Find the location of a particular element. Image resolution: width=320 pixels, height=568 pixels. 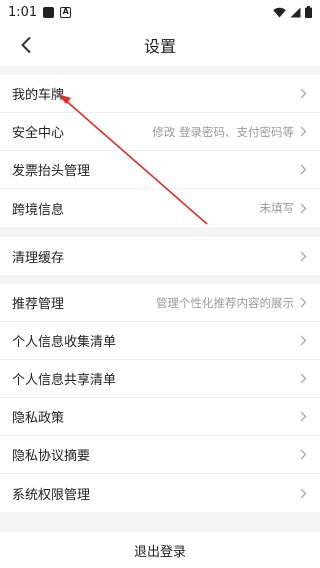

item-label: 跨境信息 is located at coordinates (38, 210).